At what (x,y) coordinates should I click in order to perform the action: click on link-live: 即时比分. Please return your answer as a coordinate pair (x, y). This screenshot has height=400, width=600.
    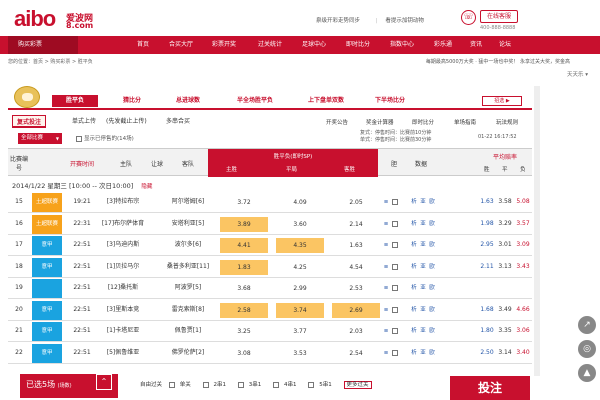
    Looking at the image, I should click on (423, 122).